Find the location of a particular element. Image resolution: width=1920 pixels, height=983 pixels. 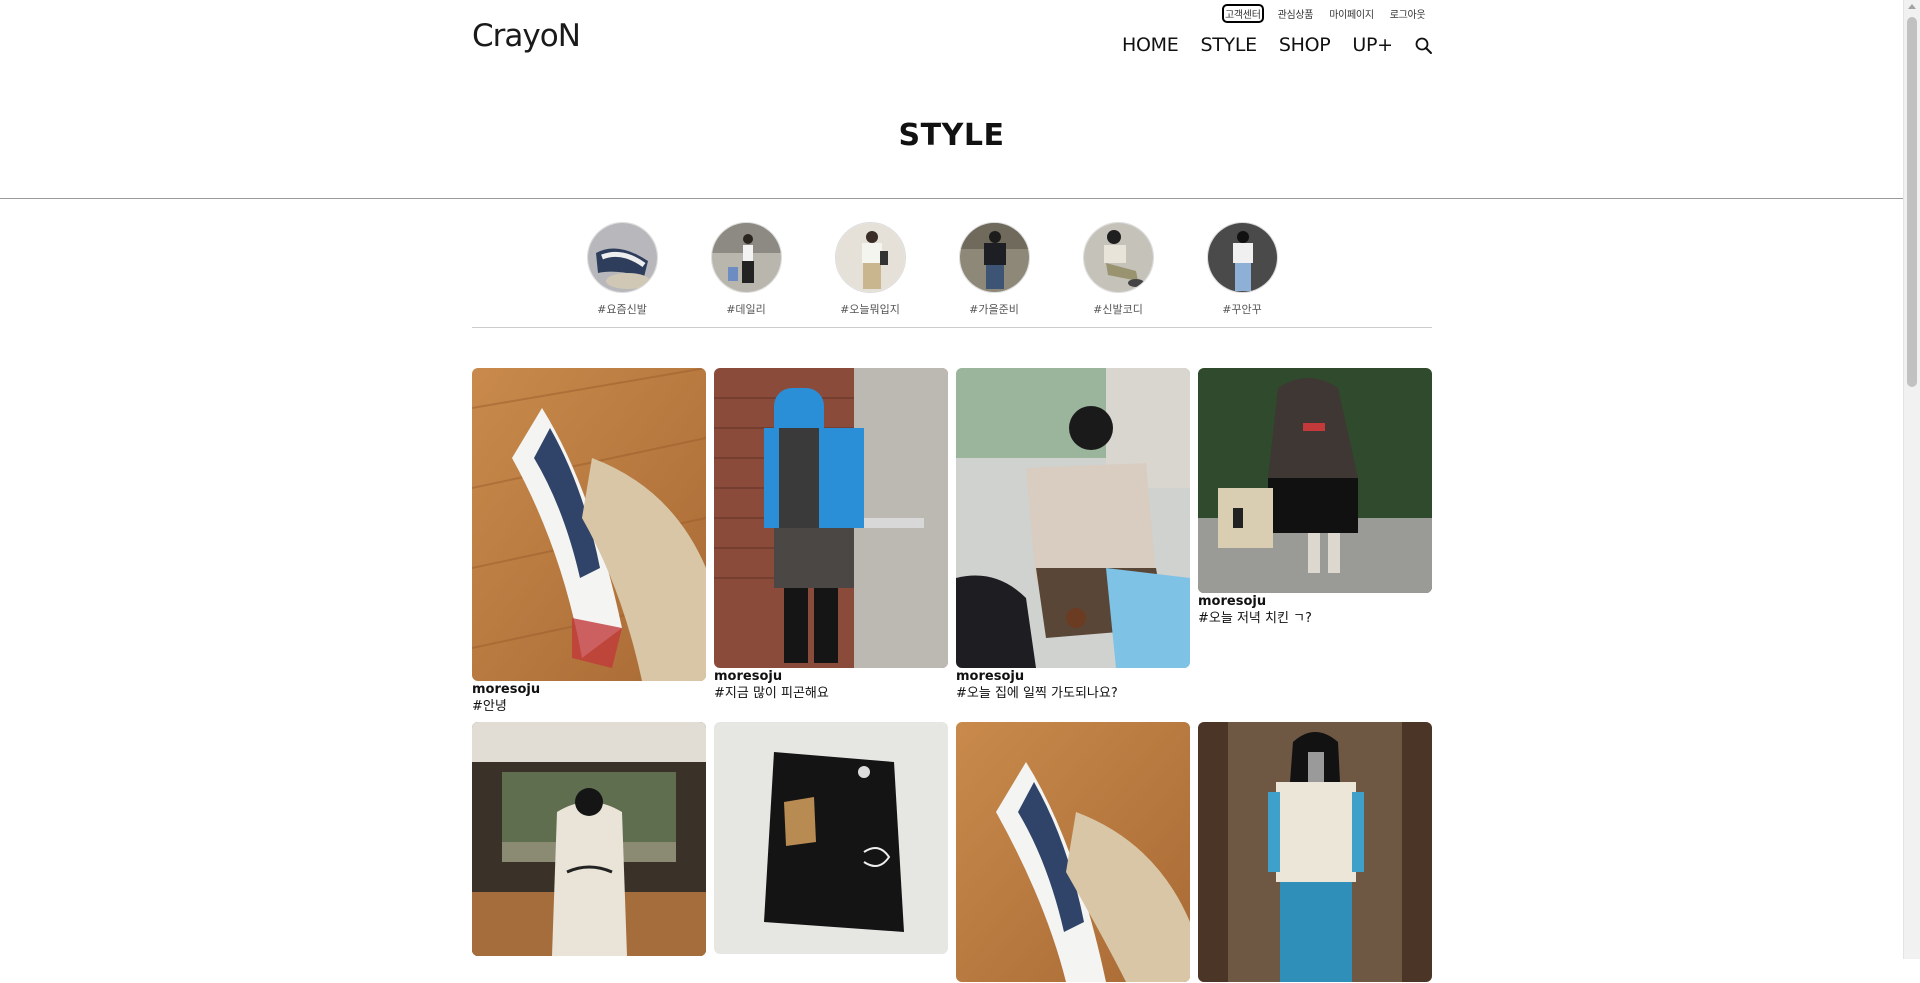

hashtag-list: #요즘신발 #데일리 #오늘뭐입지 #가을준비 #신발코디 #꾸안꾸 is located at coordinates (932, 269).